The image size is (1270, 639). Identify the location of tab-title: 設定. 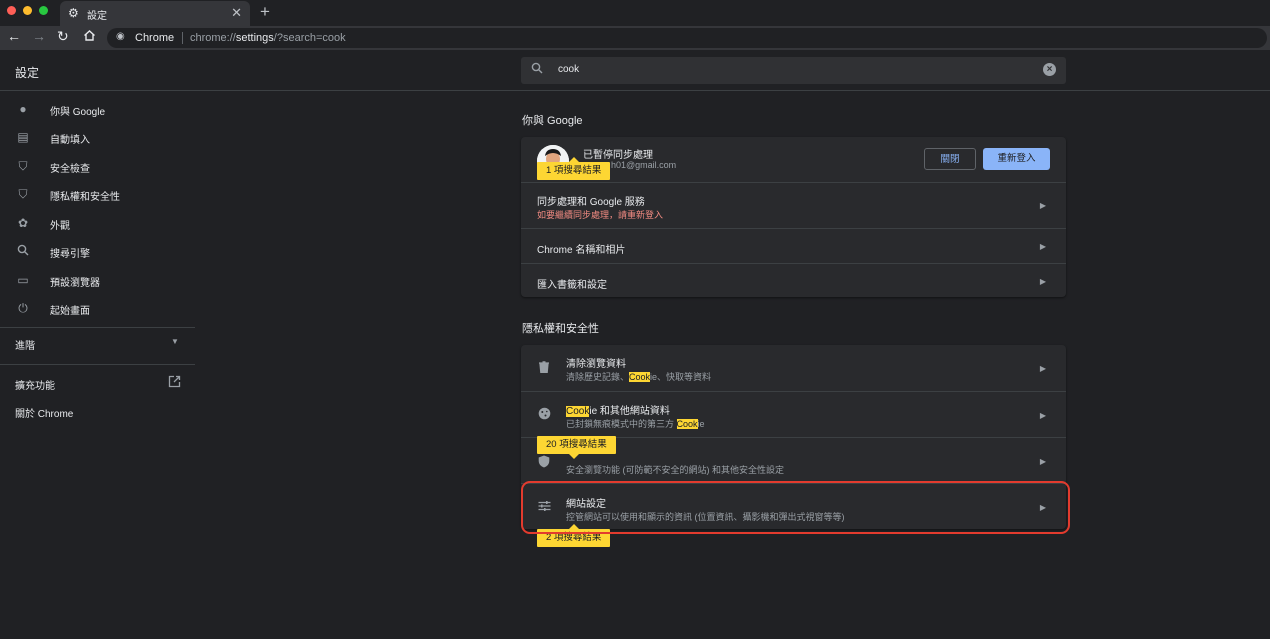
(97, 16).